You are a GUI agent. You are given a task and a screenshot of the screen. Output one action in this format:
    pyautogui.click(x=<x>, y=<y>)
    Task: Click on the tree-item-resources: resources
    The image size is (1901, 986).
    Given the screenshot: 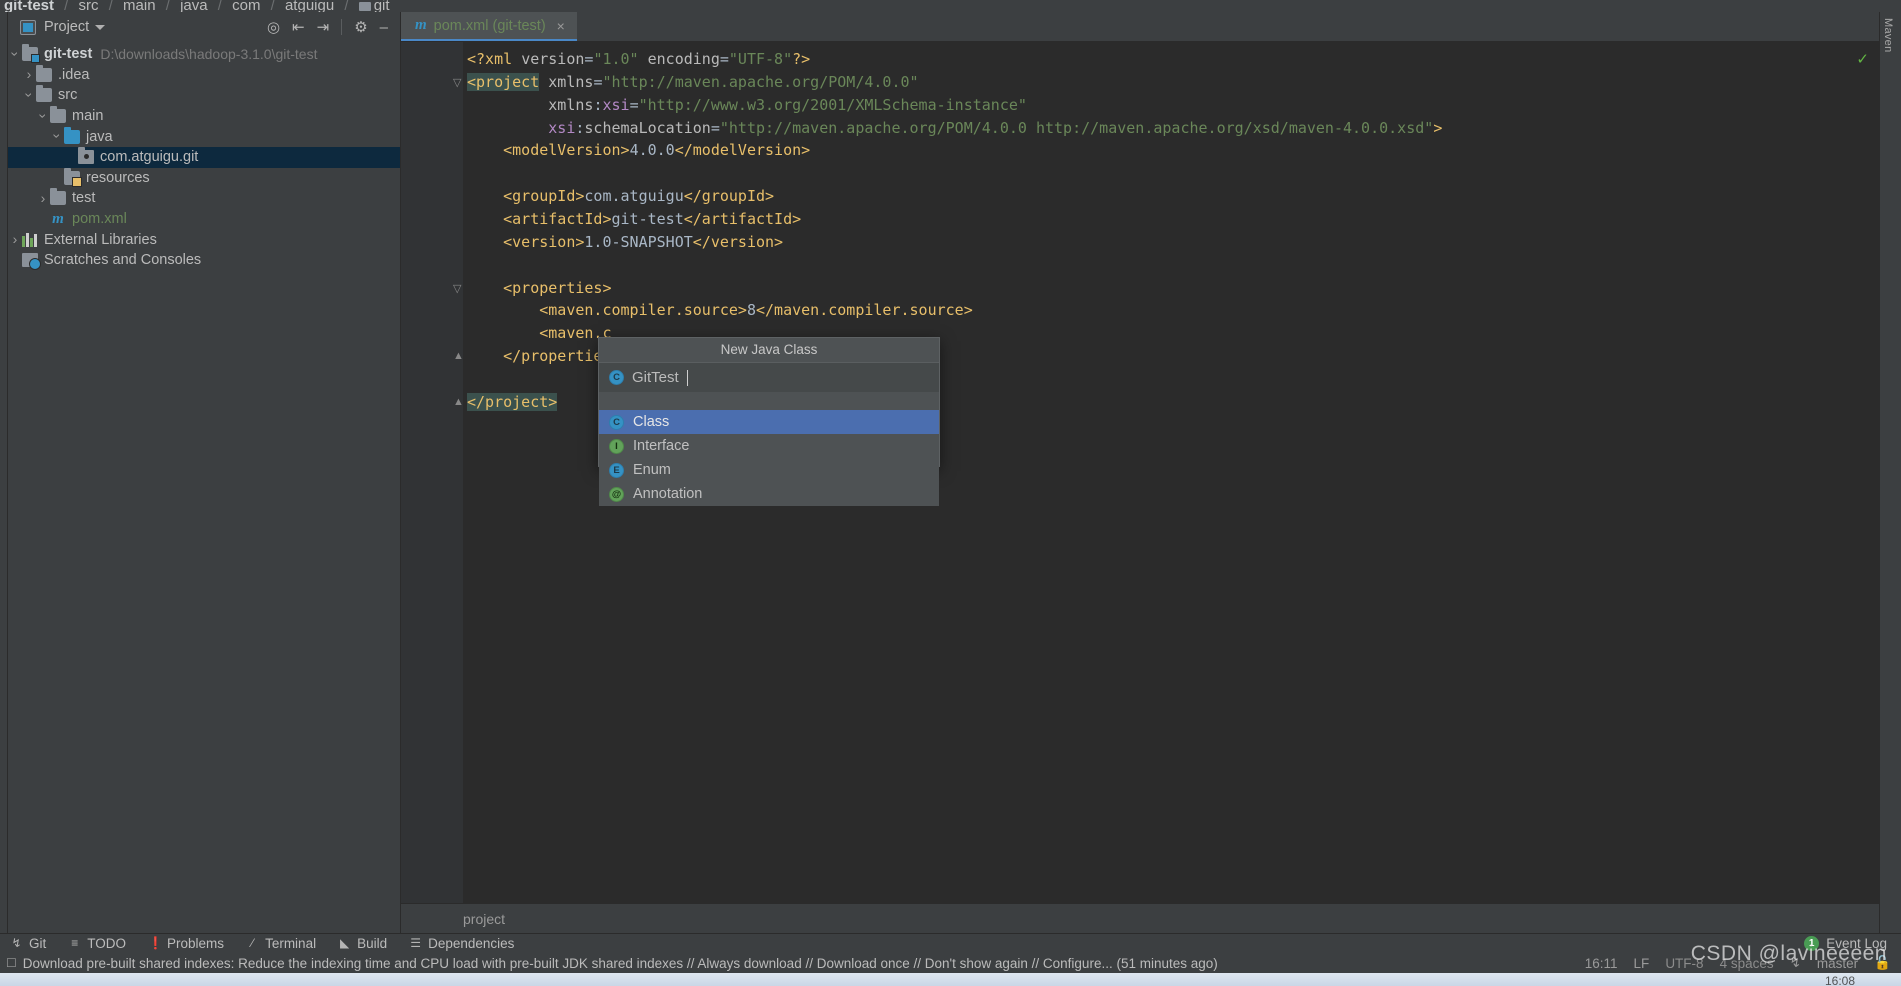 What is the action you would take?
    pyautogui.click(x=204, y=178)
    